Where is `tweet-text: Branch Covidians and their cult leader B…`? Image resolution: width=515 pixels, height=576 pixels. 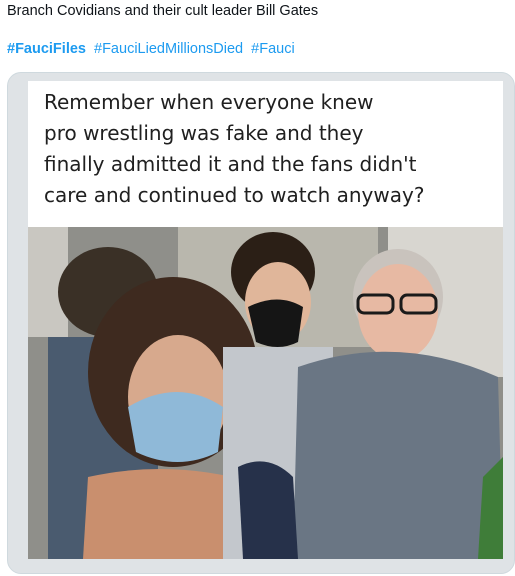 tweet-text: Branch Covidians and their cult leader B… is located at coordinates (163, 11).